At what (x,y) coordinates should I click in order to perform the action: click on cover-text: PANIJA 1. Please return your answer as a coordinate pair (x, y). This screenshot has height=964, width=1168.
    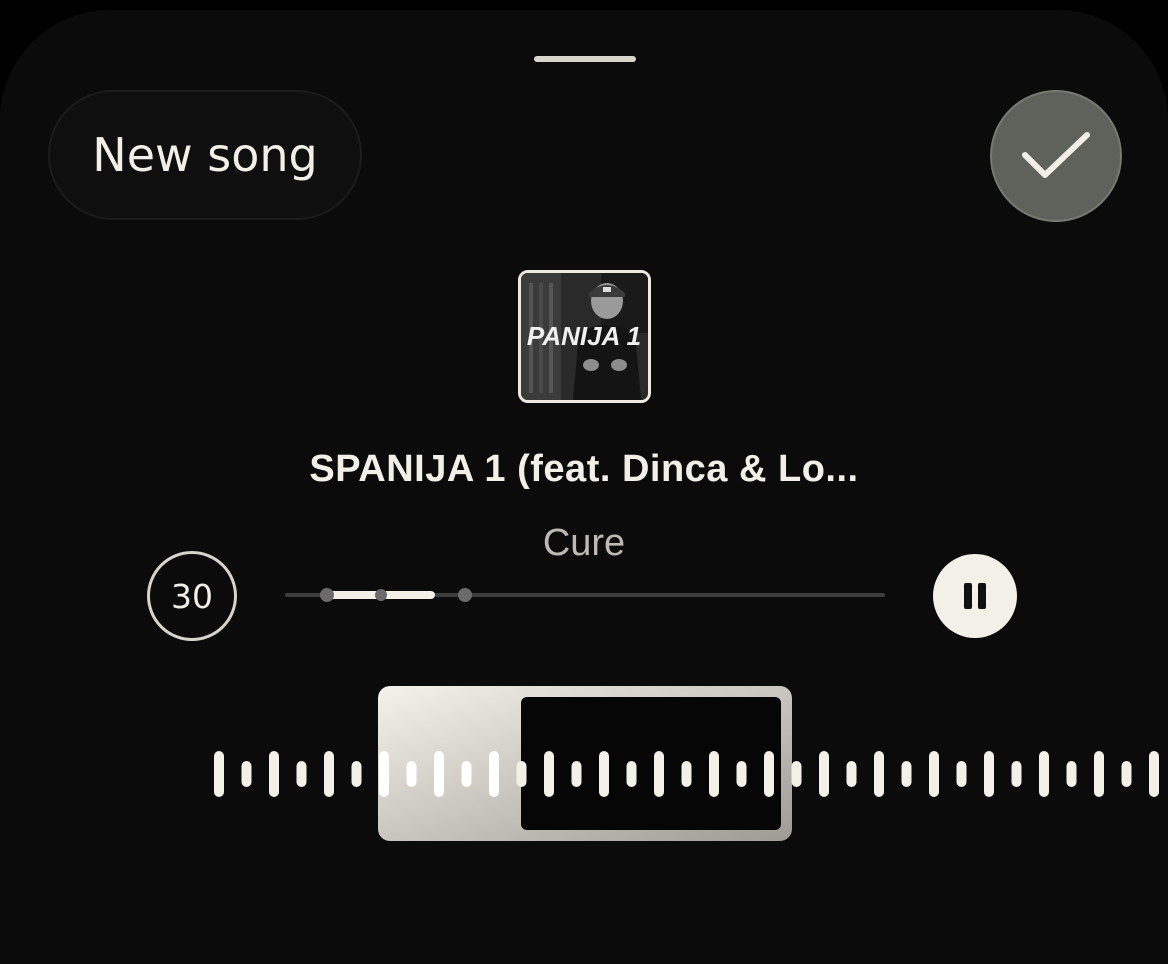
    Looking at the image, I should click on (584, 336).